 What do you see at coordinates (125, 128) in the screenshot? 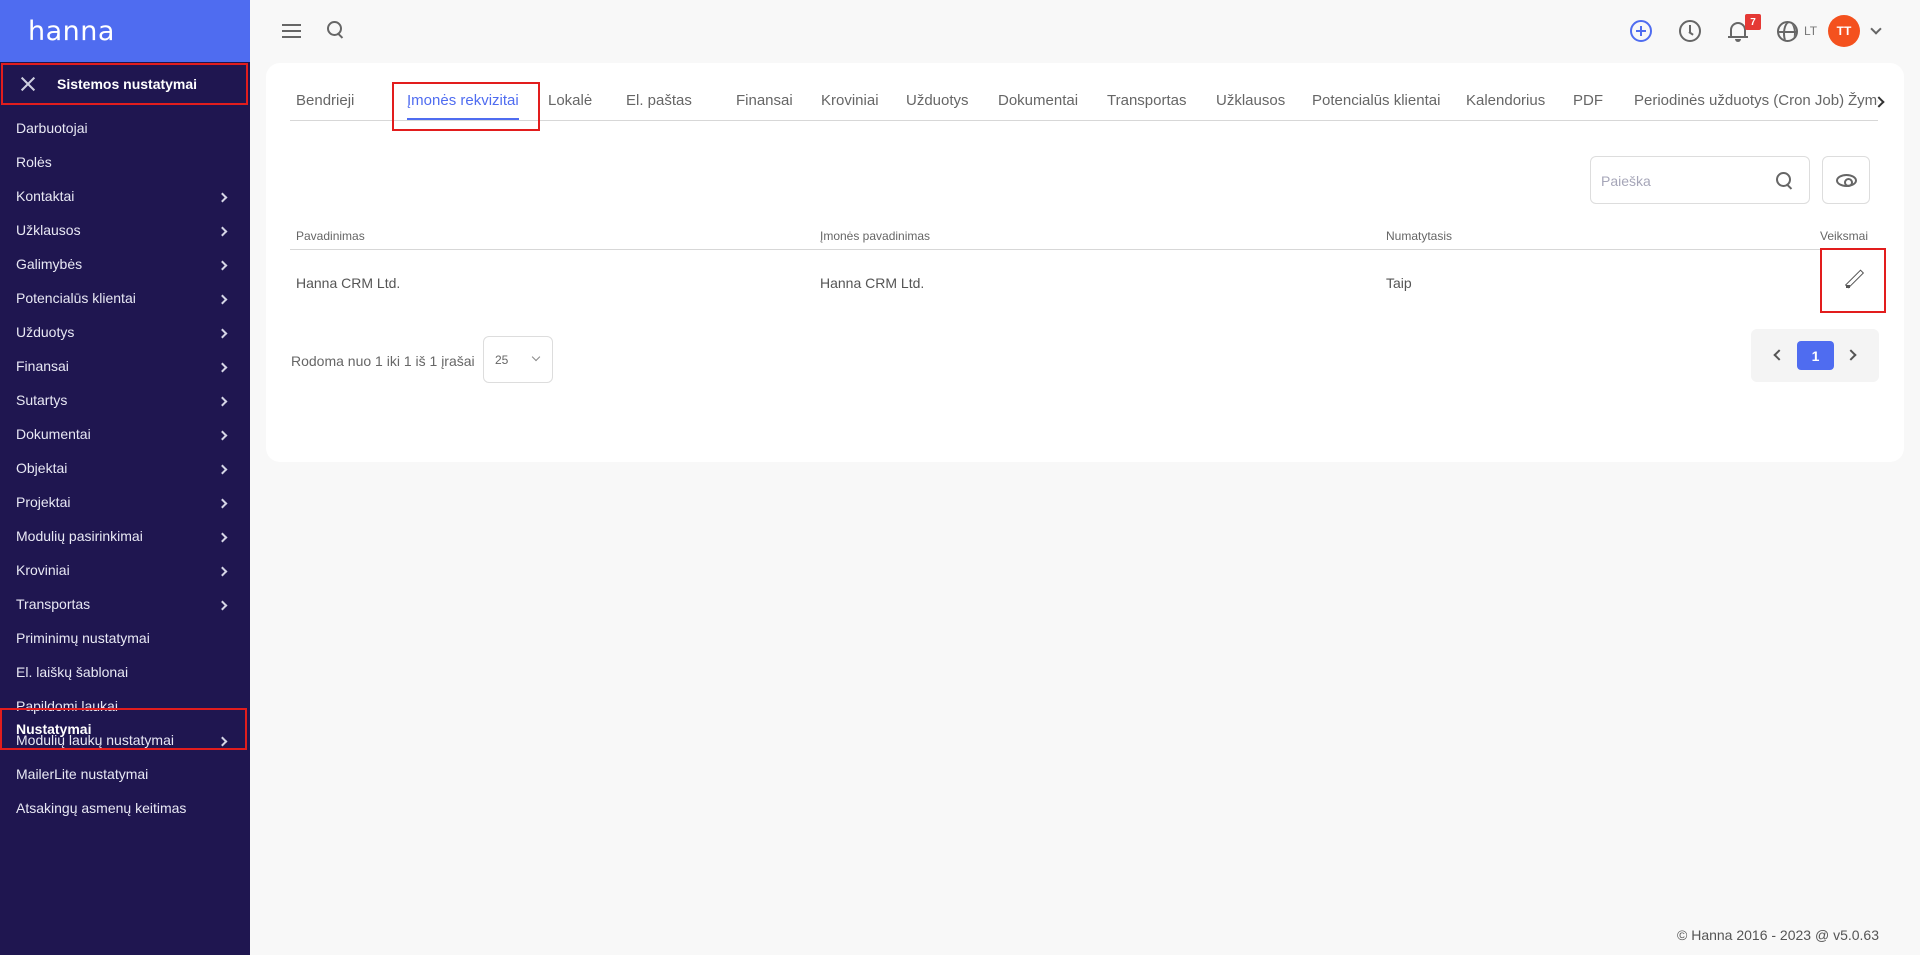
I see `sidebar-item-darbuotojai: Darbuotojai` at bounding box center [125, 128].